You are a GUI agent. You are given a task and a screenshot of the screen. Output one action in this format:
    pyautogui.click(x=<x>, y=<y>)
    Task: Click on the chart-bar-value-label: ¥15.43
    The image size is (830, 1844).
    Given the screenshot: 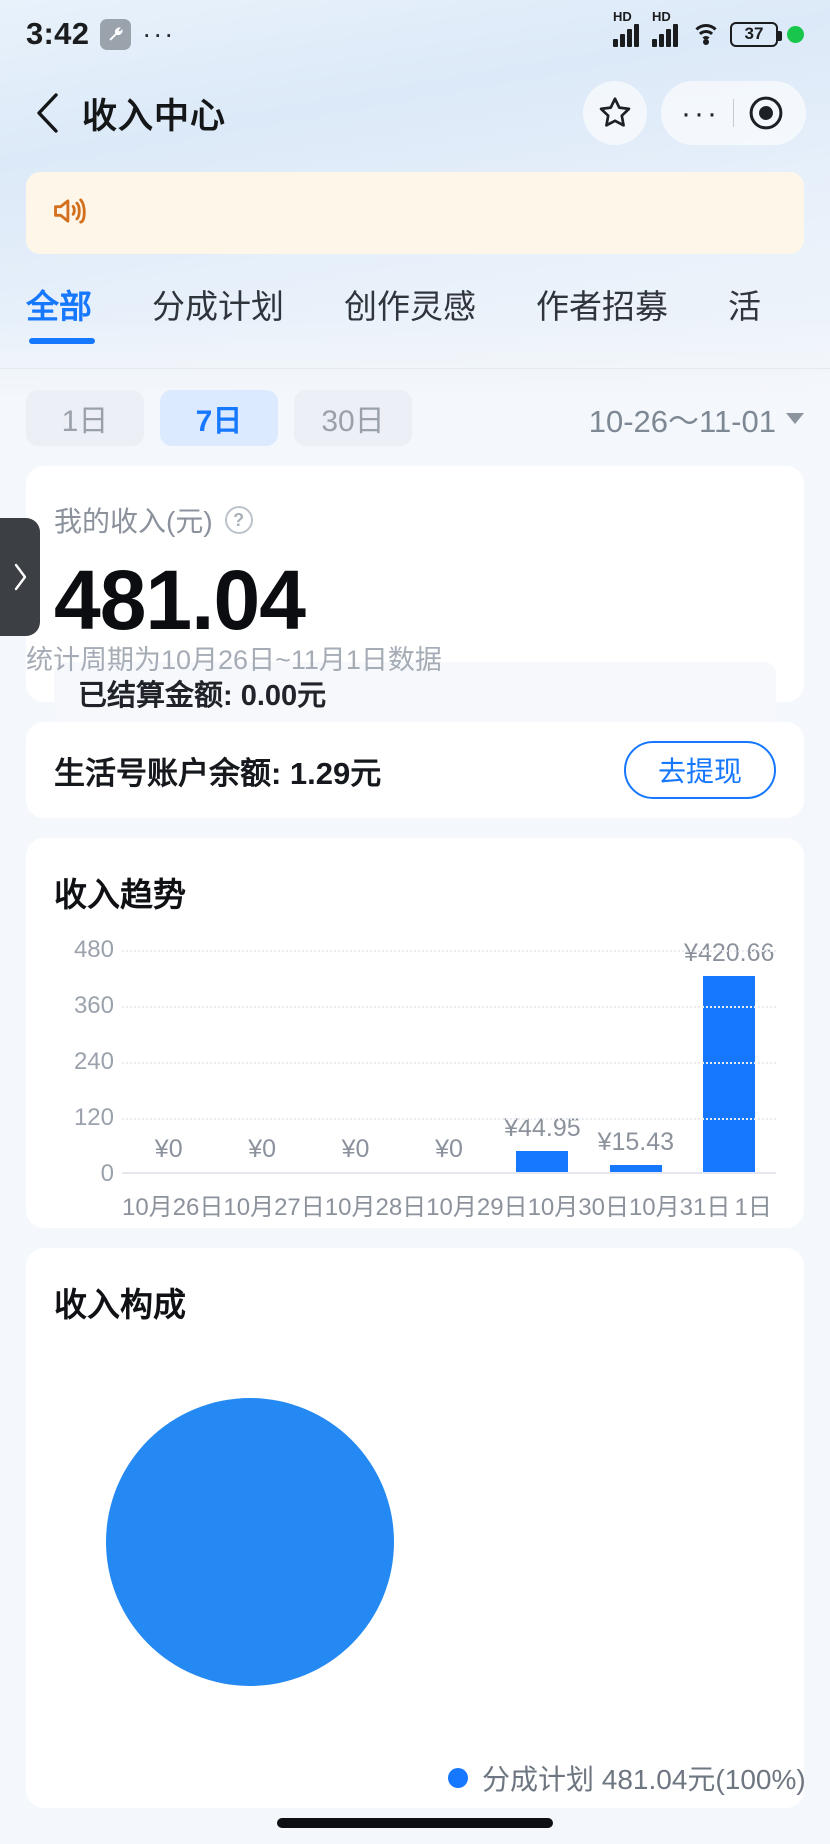 What is the action you would take?
    pyautogui.click(x=636, y=1141)
    